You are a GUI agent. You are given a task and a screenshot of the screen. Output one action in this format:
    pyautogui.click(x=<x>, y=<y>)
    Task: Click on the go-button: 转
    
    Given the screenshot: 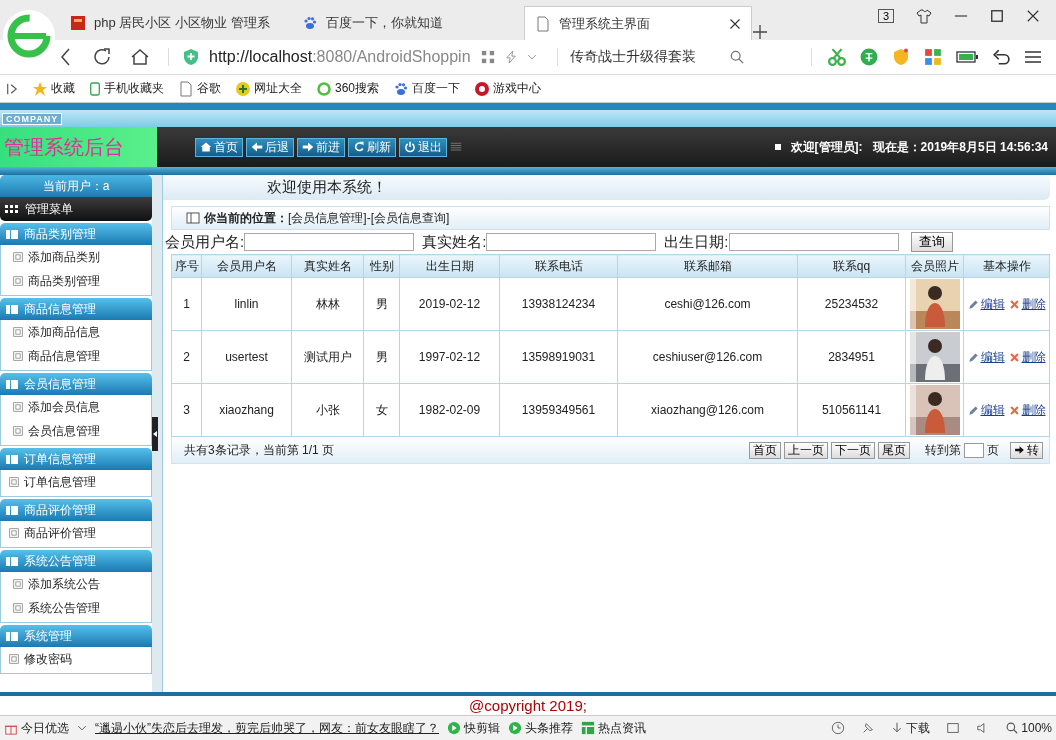 What is the action you would take?
    pyautogui.click(x=1026, y=450)
    